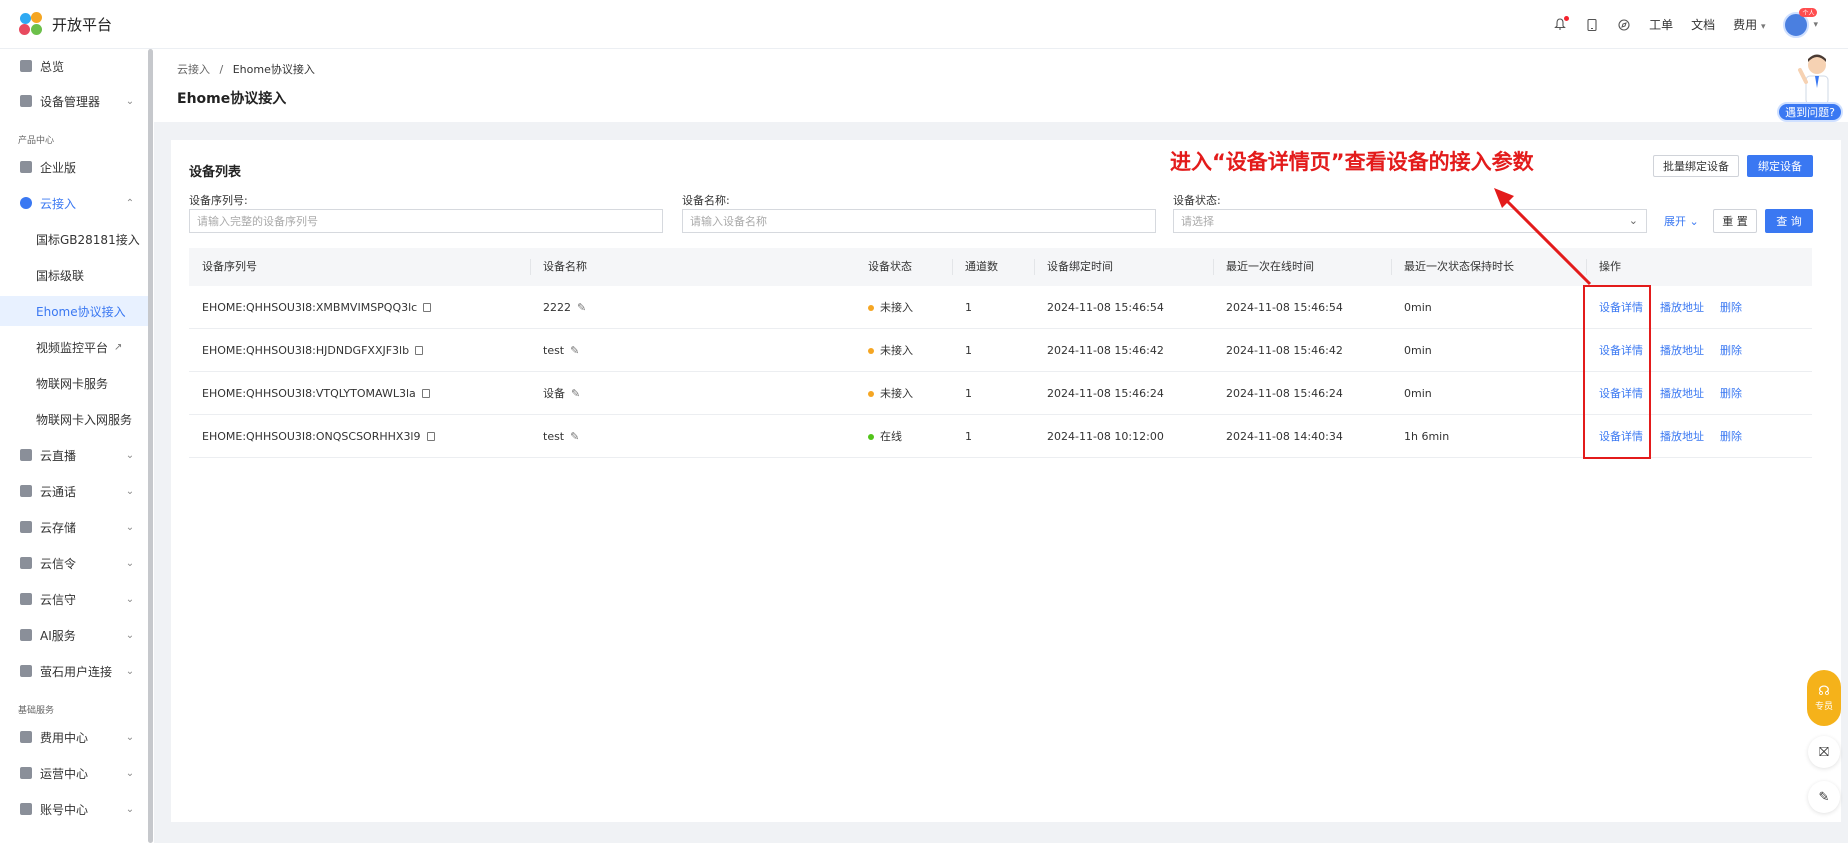  I want to click on col-name: 设备名称, so click(565, 266).